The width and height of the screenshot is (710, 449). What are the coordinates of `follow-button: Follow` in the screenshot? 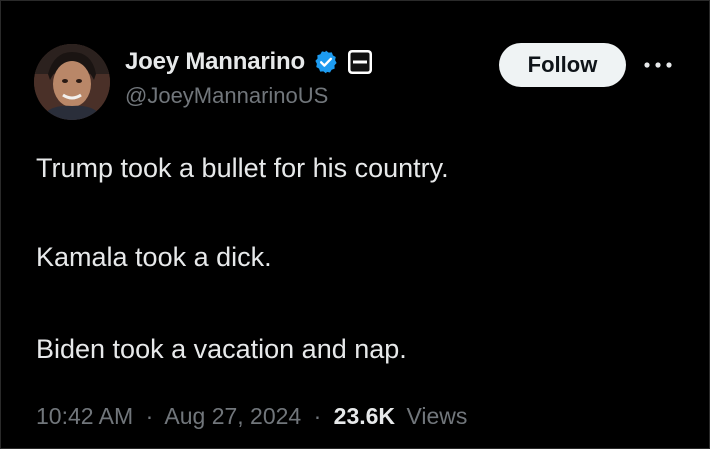 It's located at (562, 65).